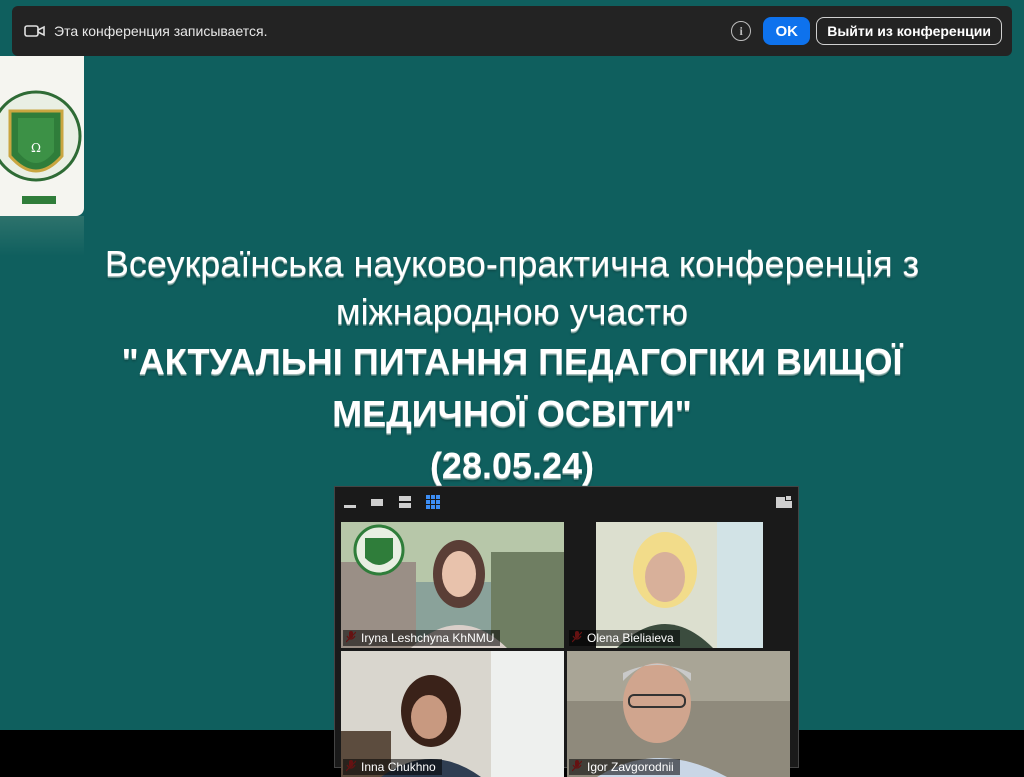 This screenshot has width=1024, height=777. I want to click on svg-text: Ω, so click(36, 148).